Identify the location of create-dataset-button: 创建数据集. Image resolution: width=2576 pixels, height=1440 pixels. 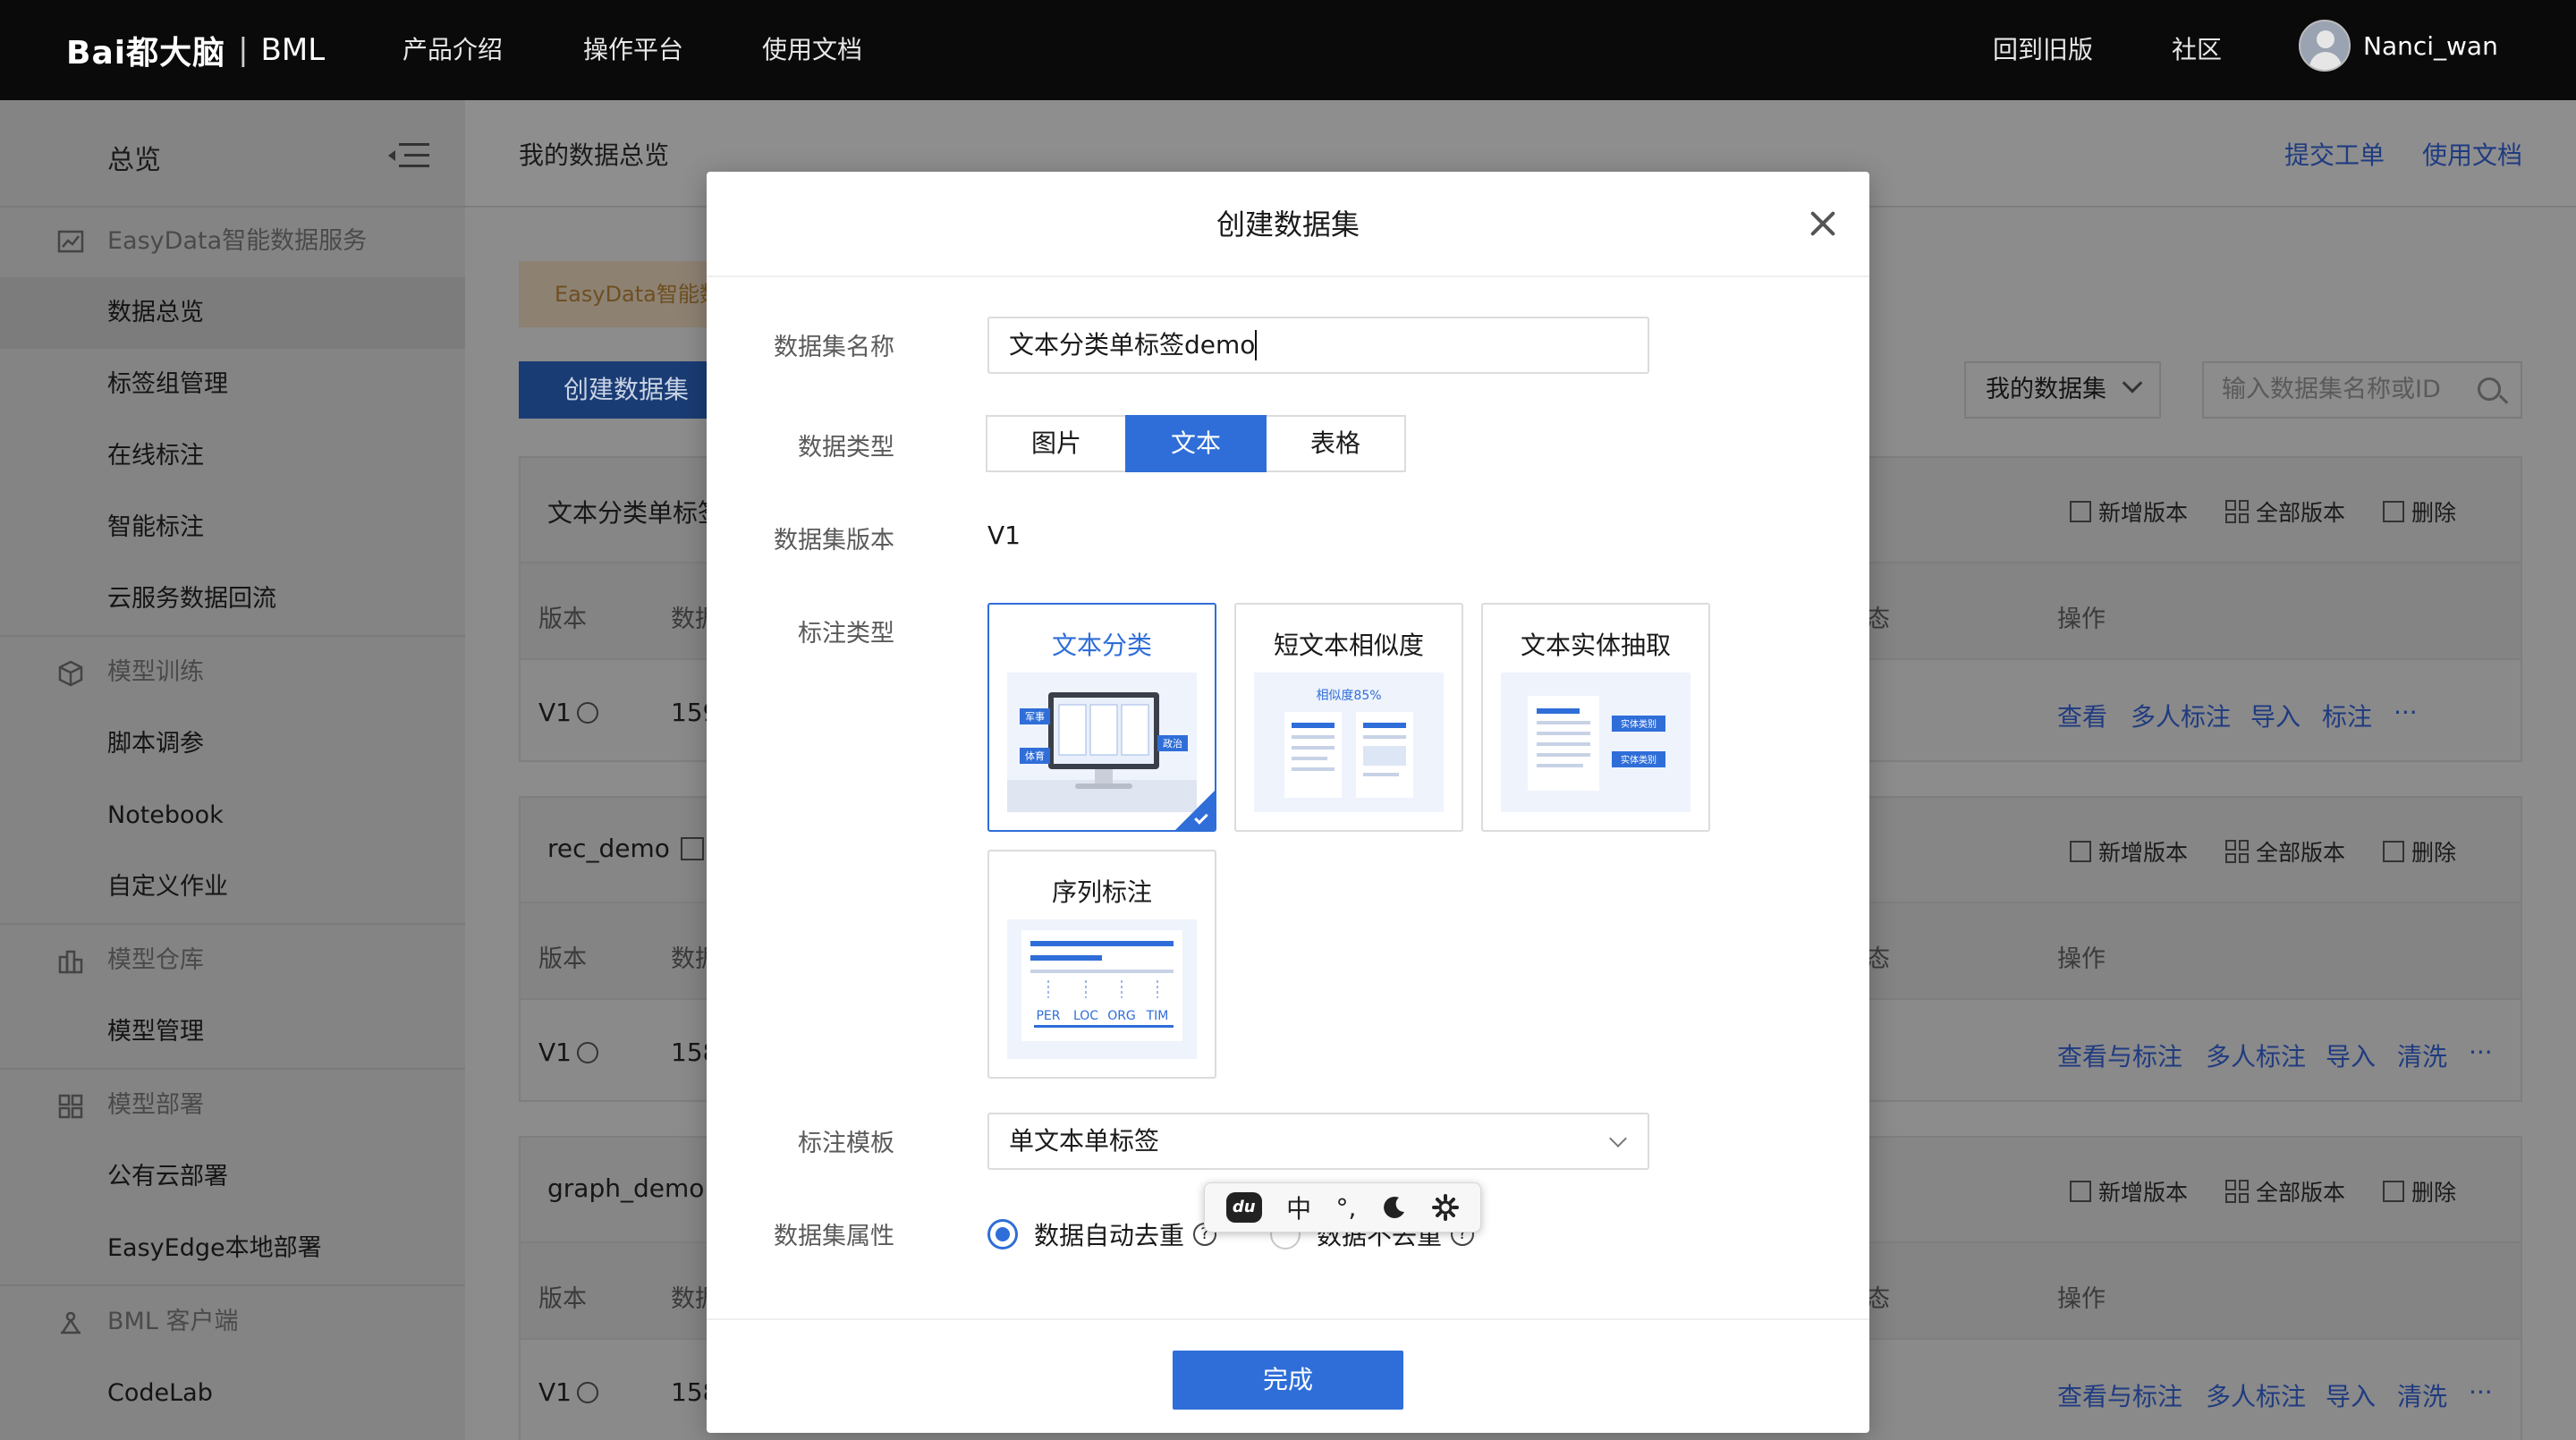
(626, 390).